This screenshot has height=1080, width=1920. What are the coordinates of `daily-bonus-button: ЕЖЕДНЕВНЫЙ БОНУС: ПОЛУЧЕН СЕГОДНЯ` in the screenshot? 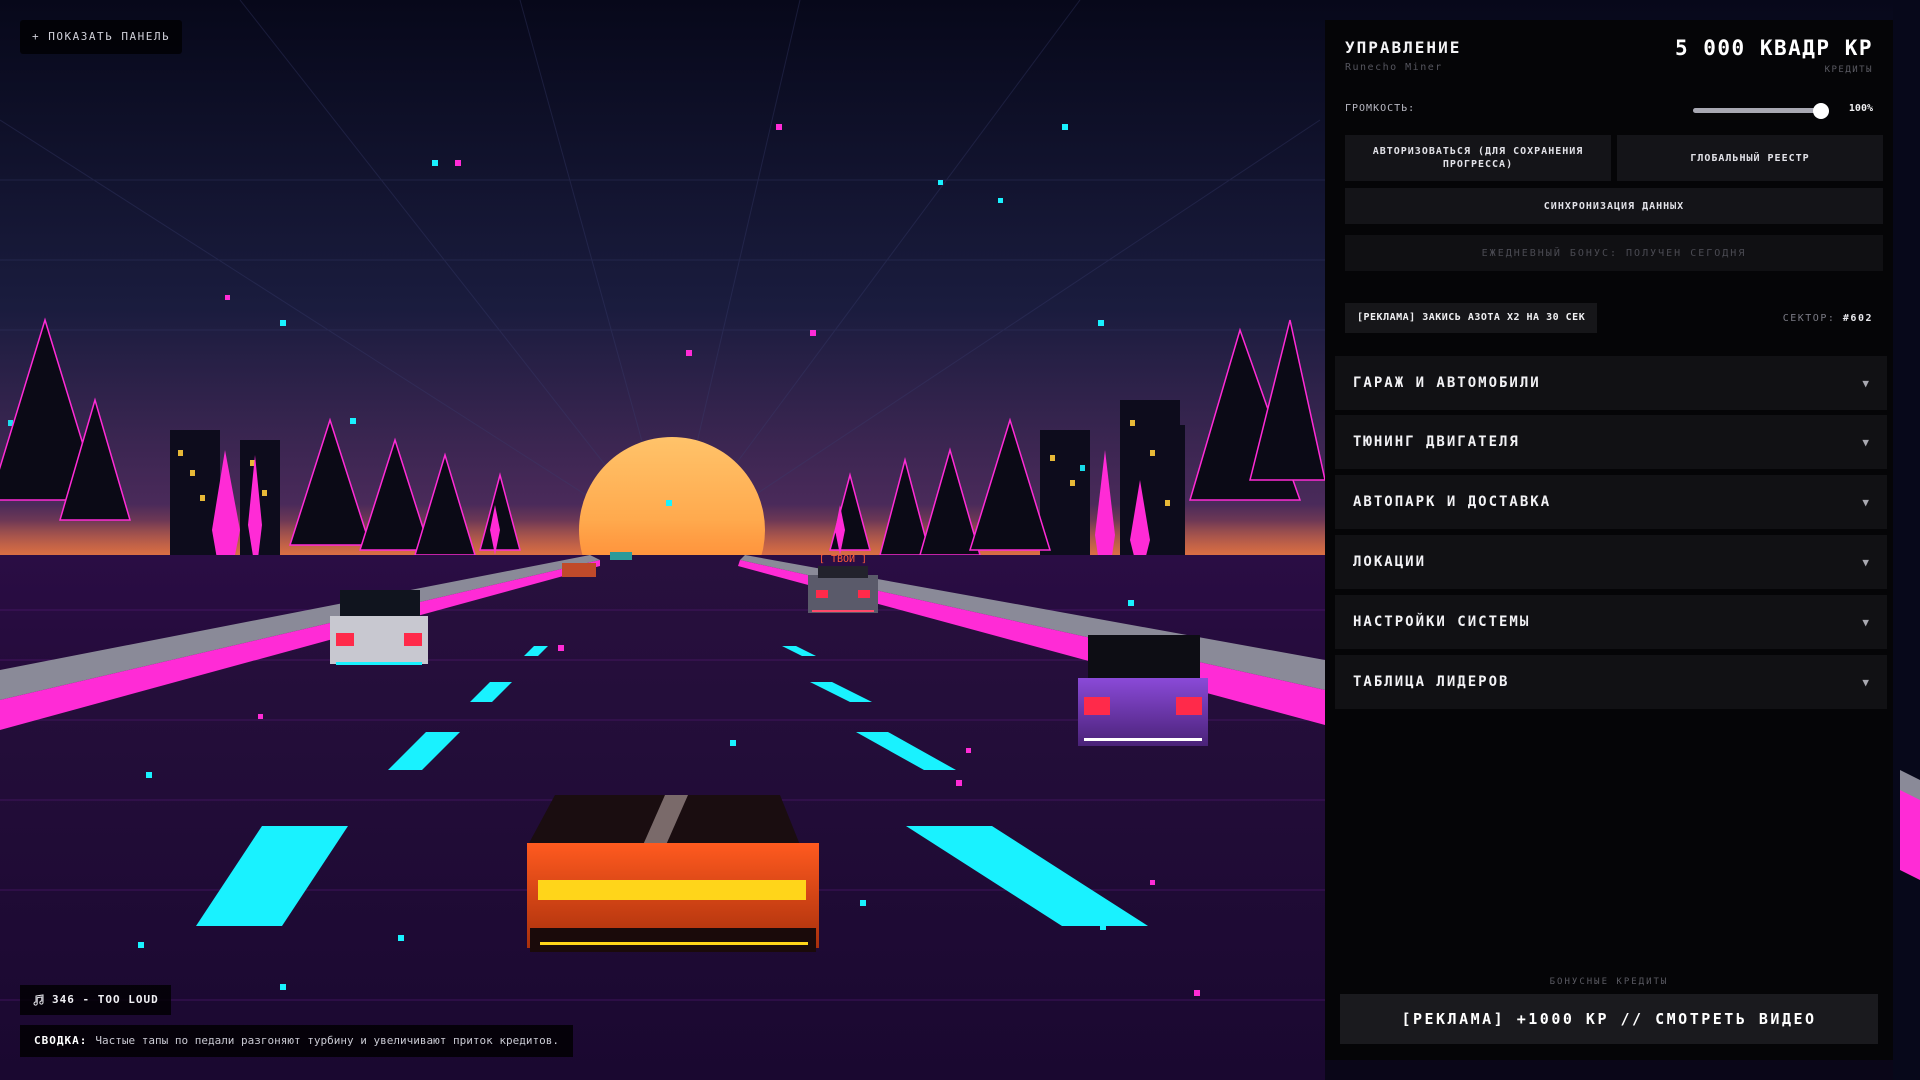 It's located at (1614, 253).